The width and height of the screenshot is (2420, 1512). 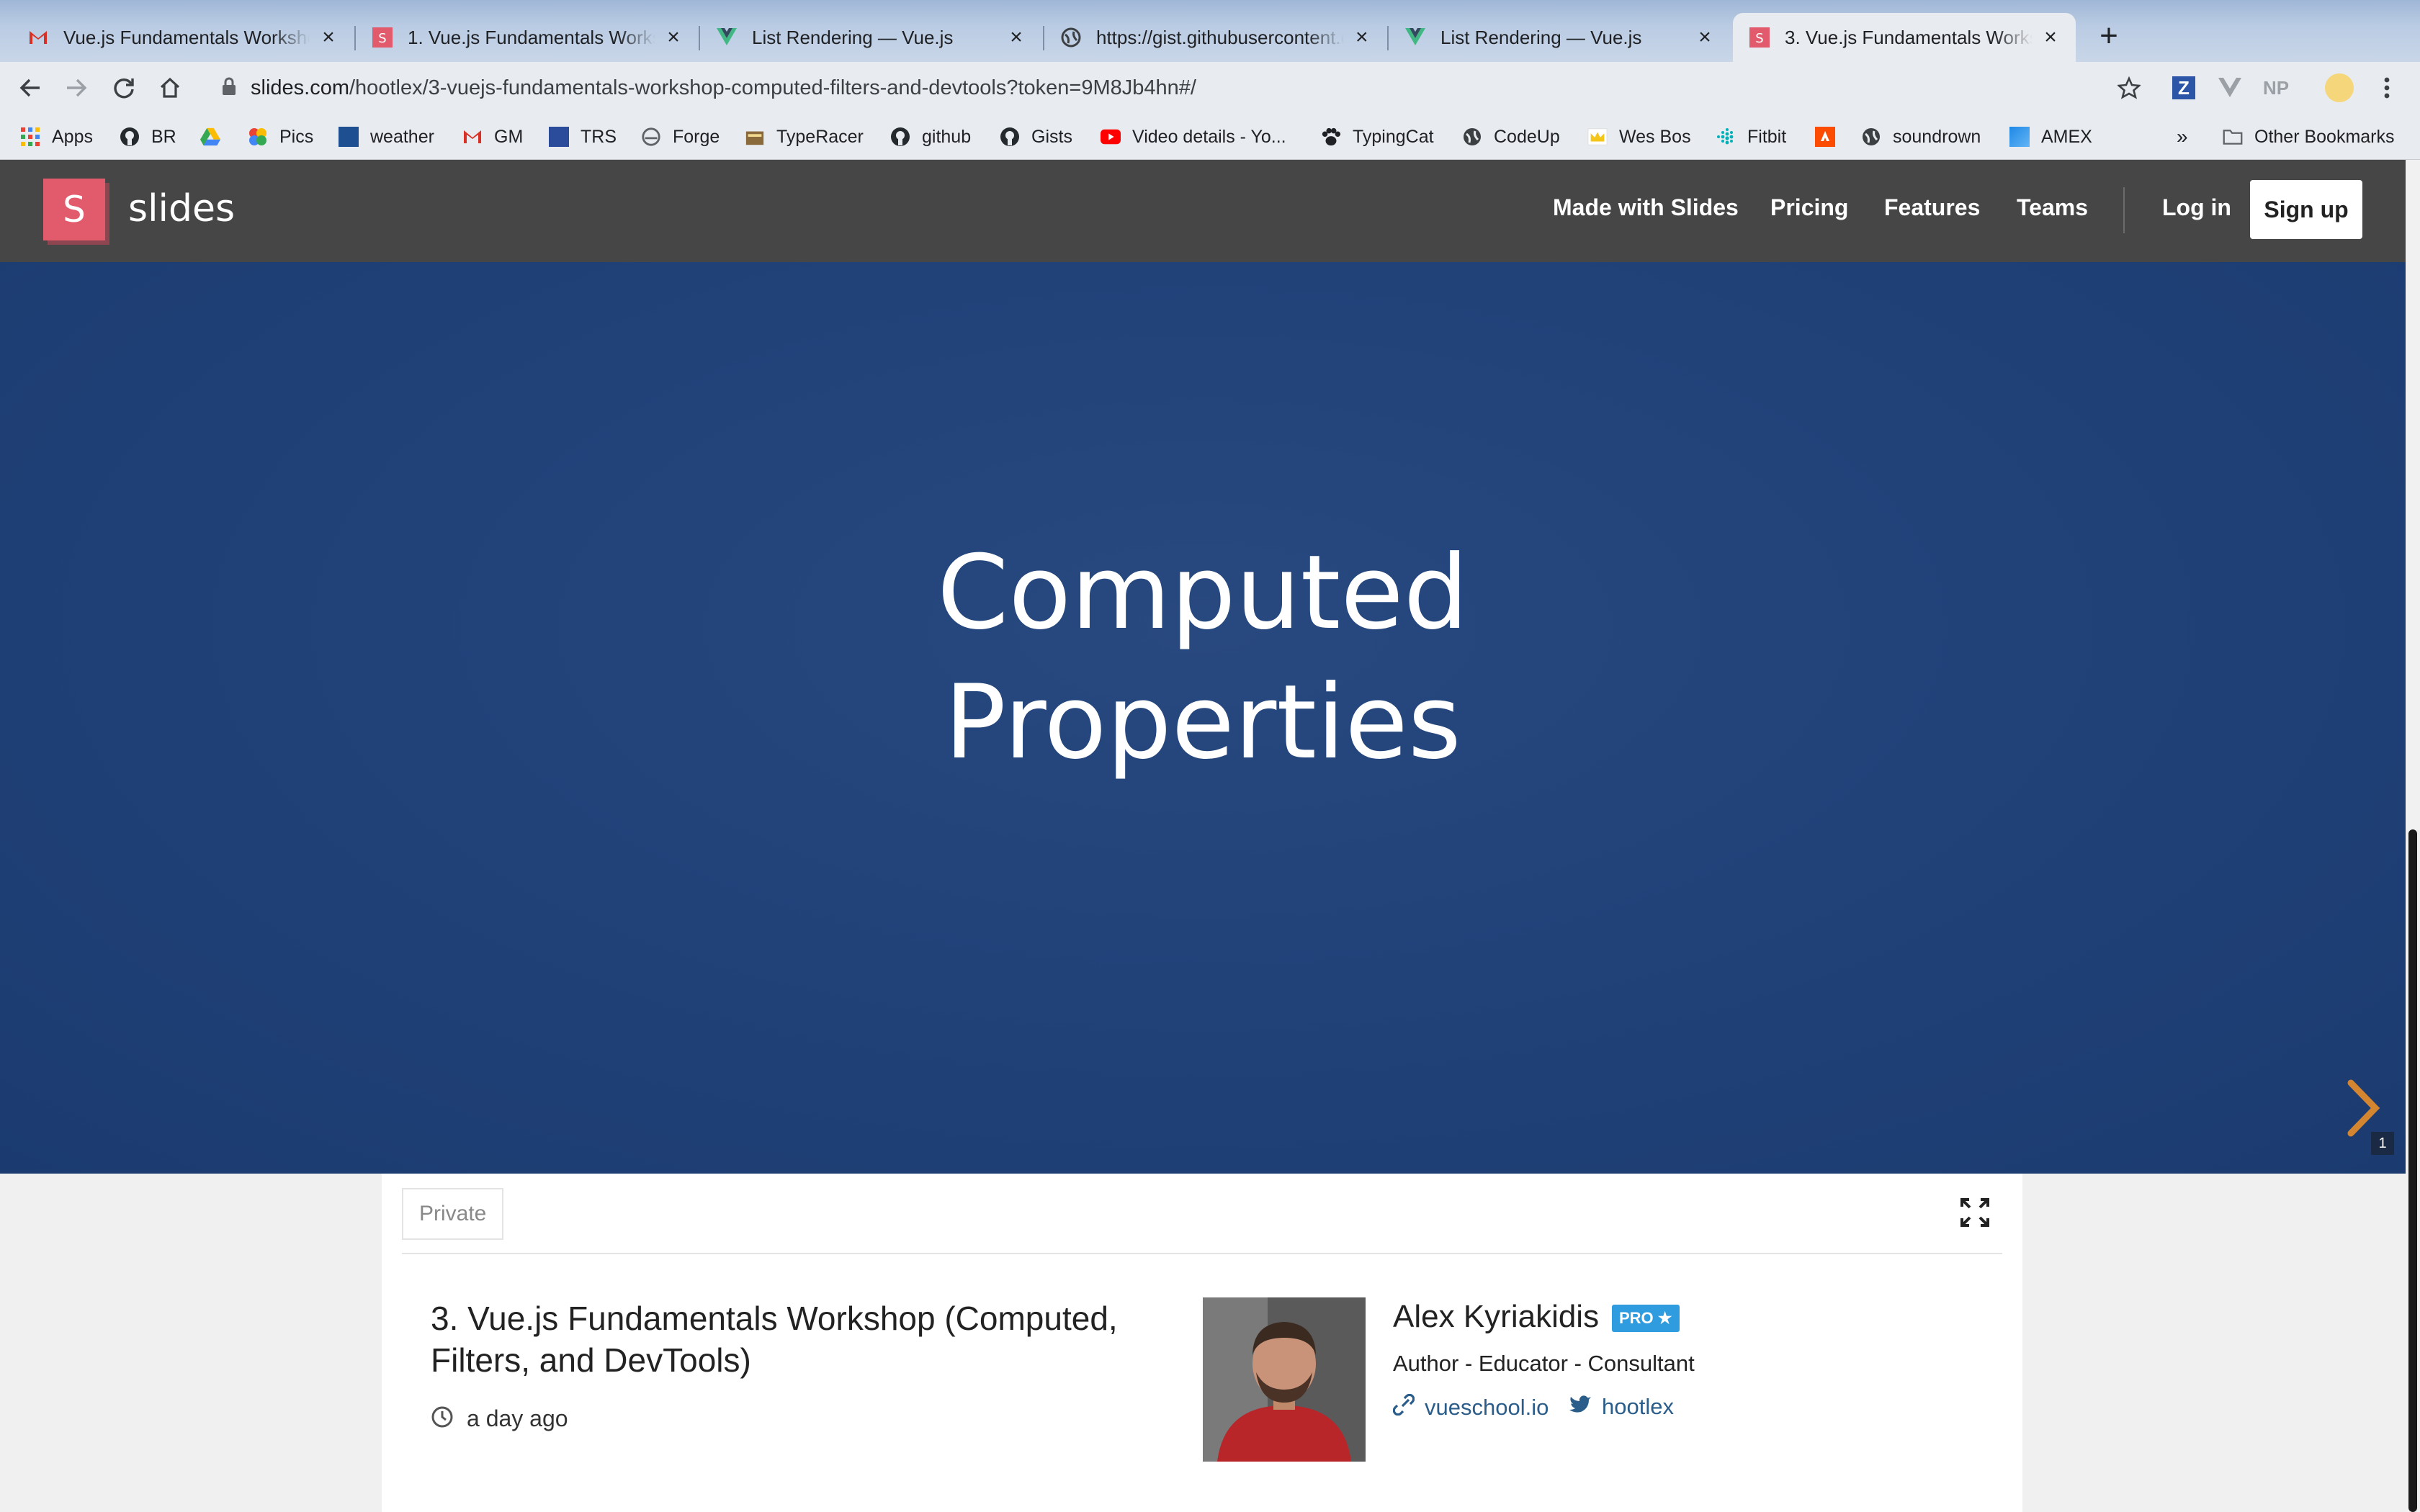 What do you see at coordinates (442, 1418) in the screenshot?
I see `clock-icon` at bounding box center [442, 1418].